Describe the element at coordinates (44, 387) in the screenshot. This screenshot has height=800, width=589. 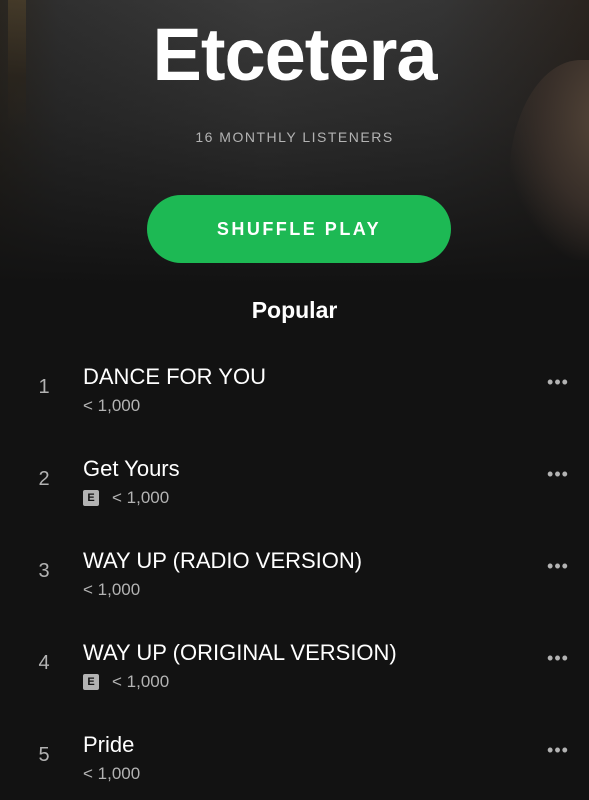
I see `track-number: 1` at that location.